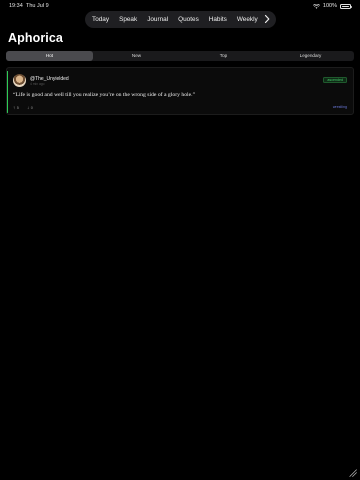 The height and width of the screenshot is (480, 360). I want to click on status-badge: ascended, so click(335, 80).